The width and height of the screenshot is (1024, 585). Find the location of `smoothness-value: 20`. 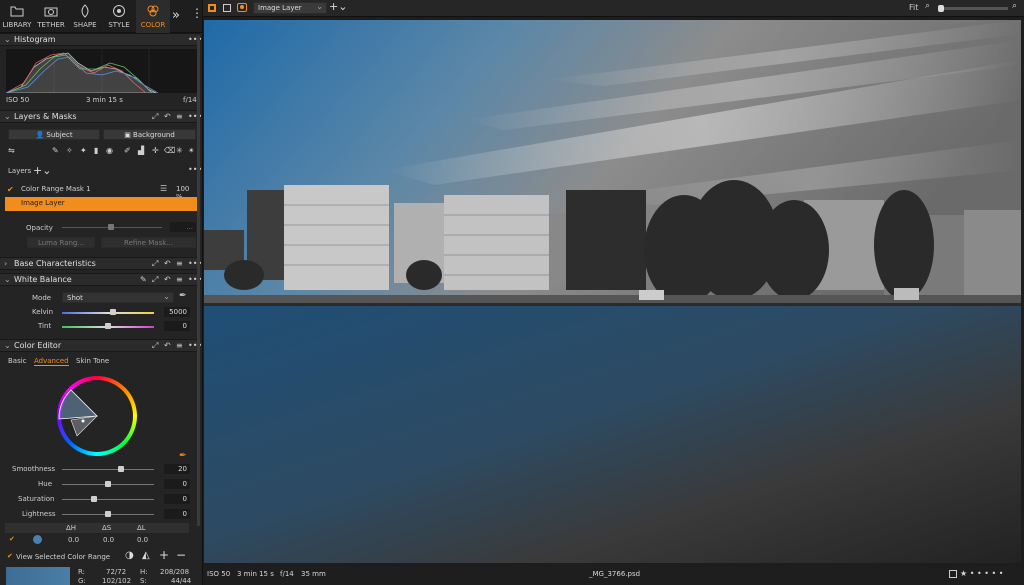

smoothness-value: 20 is located at coordinates (177, 469).